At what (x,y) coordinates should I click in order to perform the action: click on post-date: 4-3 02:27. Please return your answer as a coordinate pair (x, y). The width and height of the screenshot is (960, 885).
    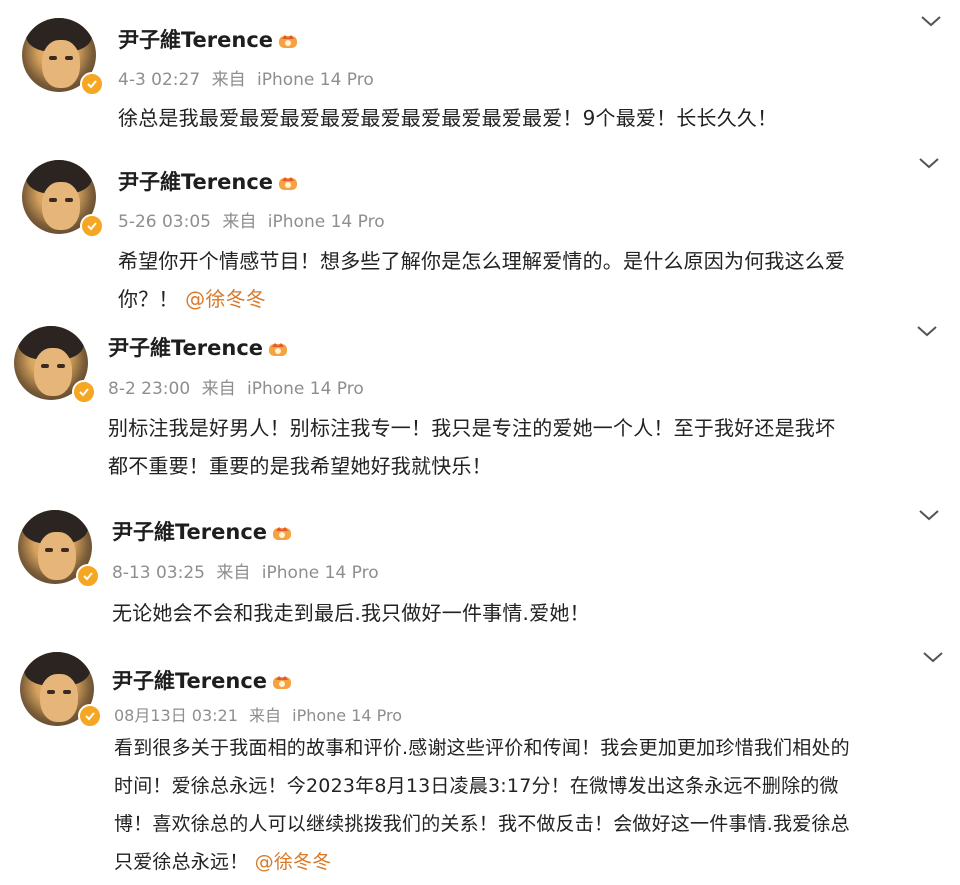
    Looking at the image, I should click on (159, 80).